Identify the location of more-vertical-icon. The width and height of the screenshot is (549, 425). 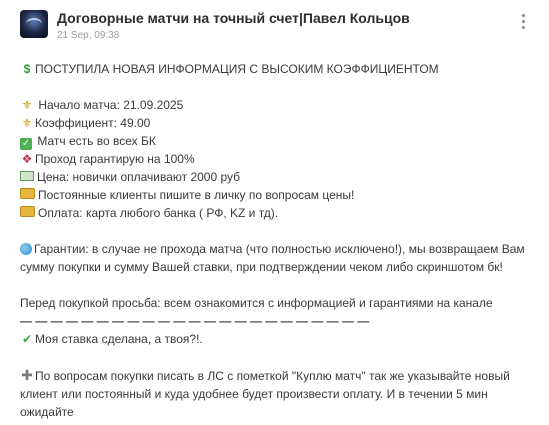
(523, 23).